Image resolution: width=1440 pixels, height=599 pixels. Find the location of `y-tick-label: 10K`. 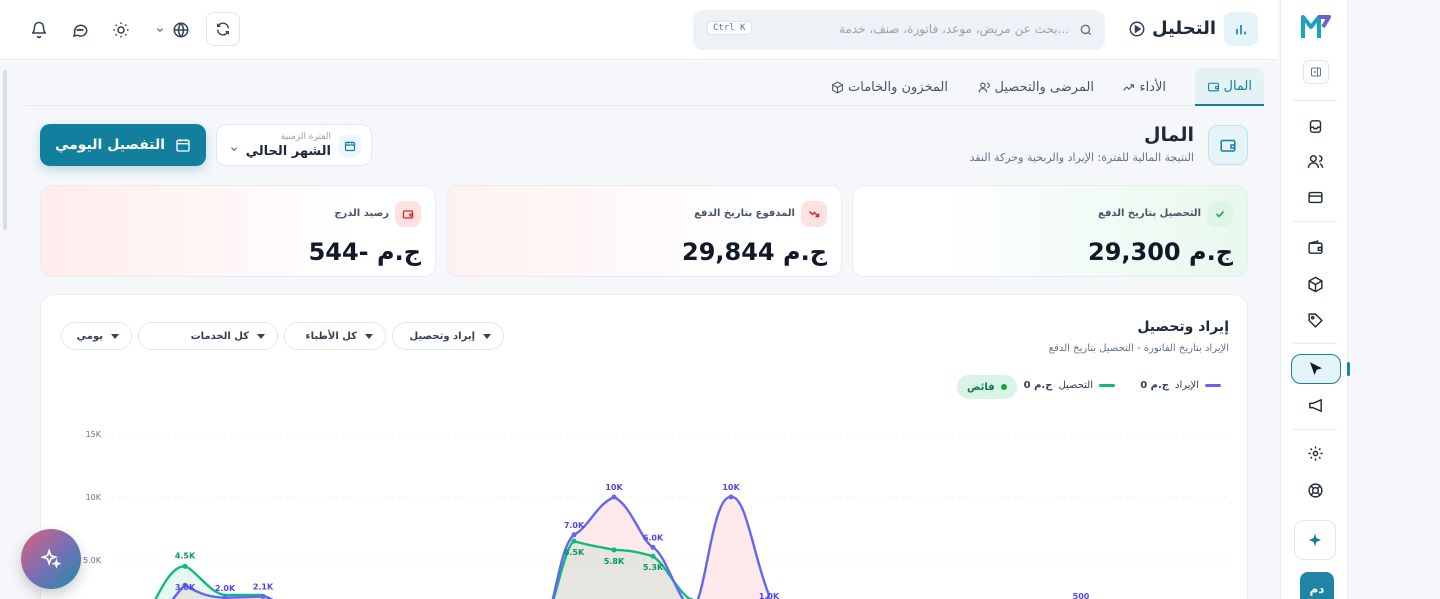

y-tick-label: 10K is located at coordinates (94, 497).